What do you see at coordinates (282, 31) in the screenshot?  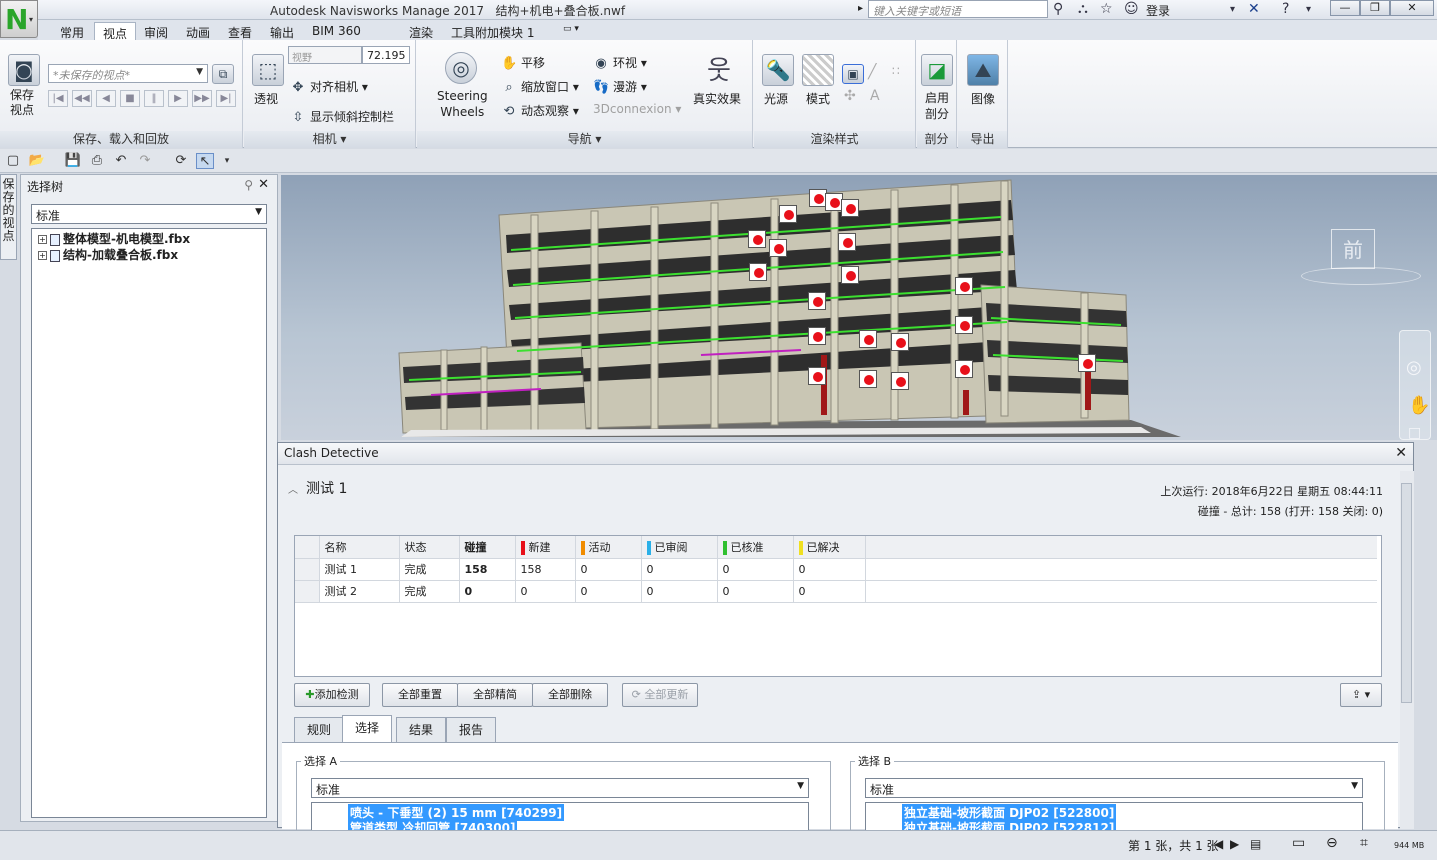 I see `tab-5: 输出` at bounding box center [282, 31].